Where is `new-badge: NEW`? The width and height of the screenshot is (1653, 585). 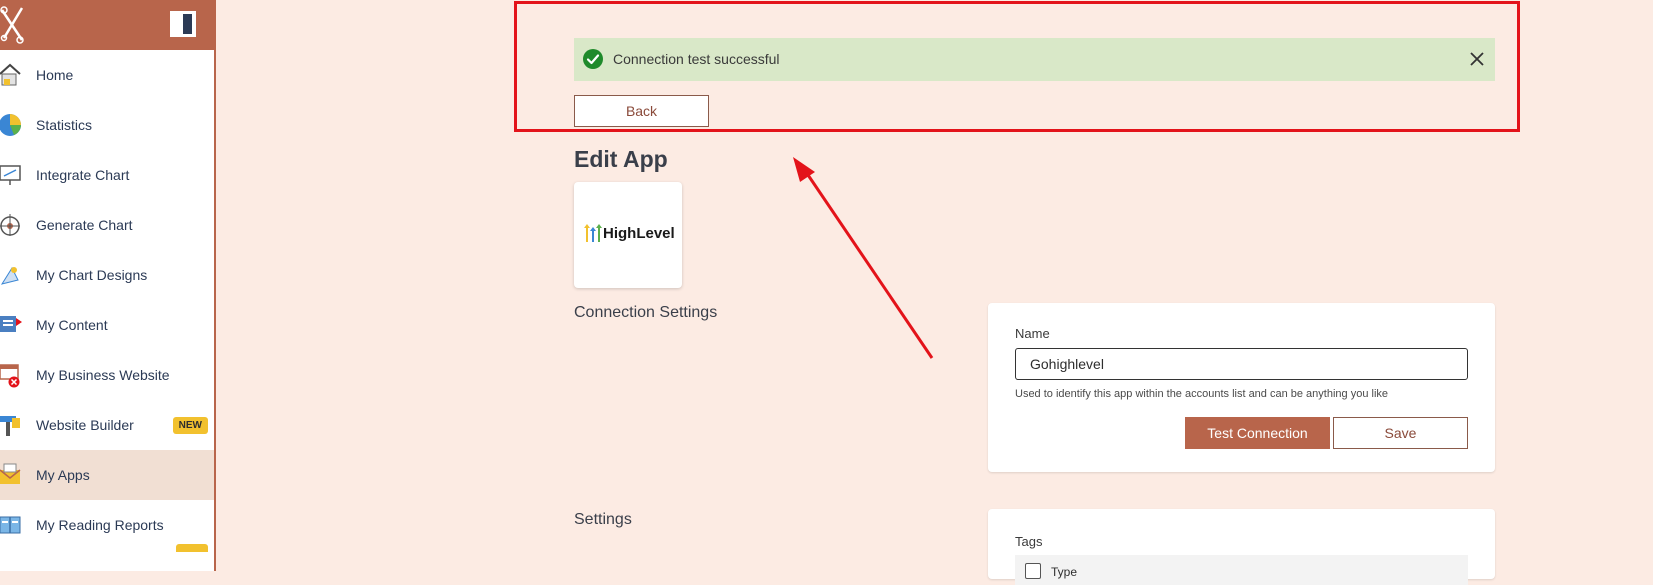
new-badge: NEW is located at coordinates (190, 425).